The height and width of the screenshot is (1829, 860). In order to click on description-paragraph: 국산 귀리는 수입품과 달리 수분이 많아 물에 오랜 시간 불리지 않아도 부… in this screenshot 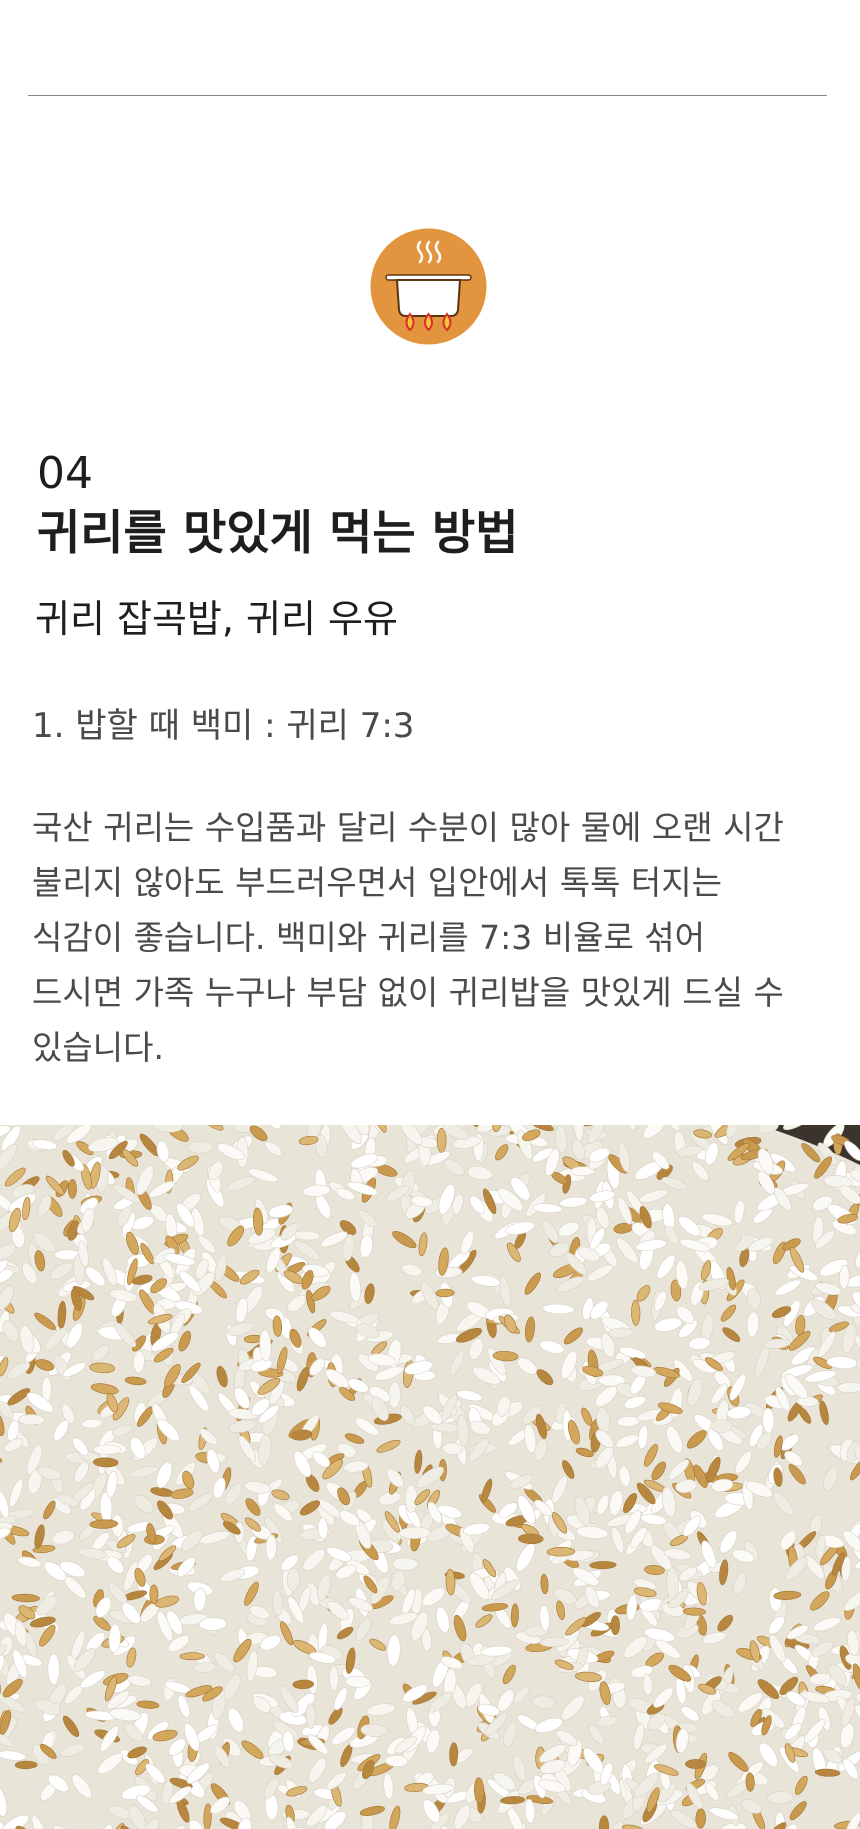, I will do `click(437, 937)`.